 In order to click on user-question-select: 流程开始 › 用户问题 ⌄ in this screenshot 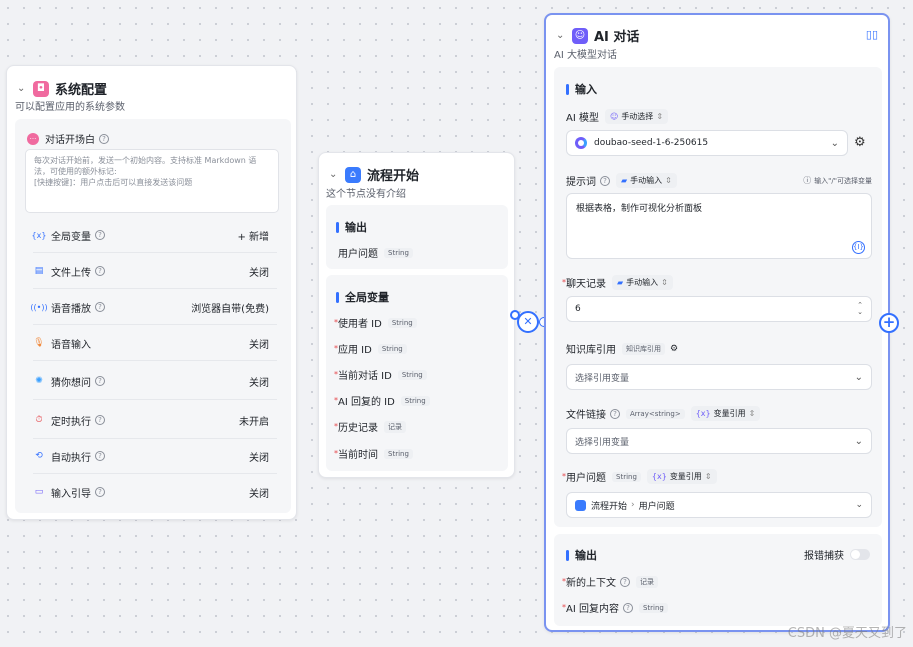, I will do `click(719, 505)`.